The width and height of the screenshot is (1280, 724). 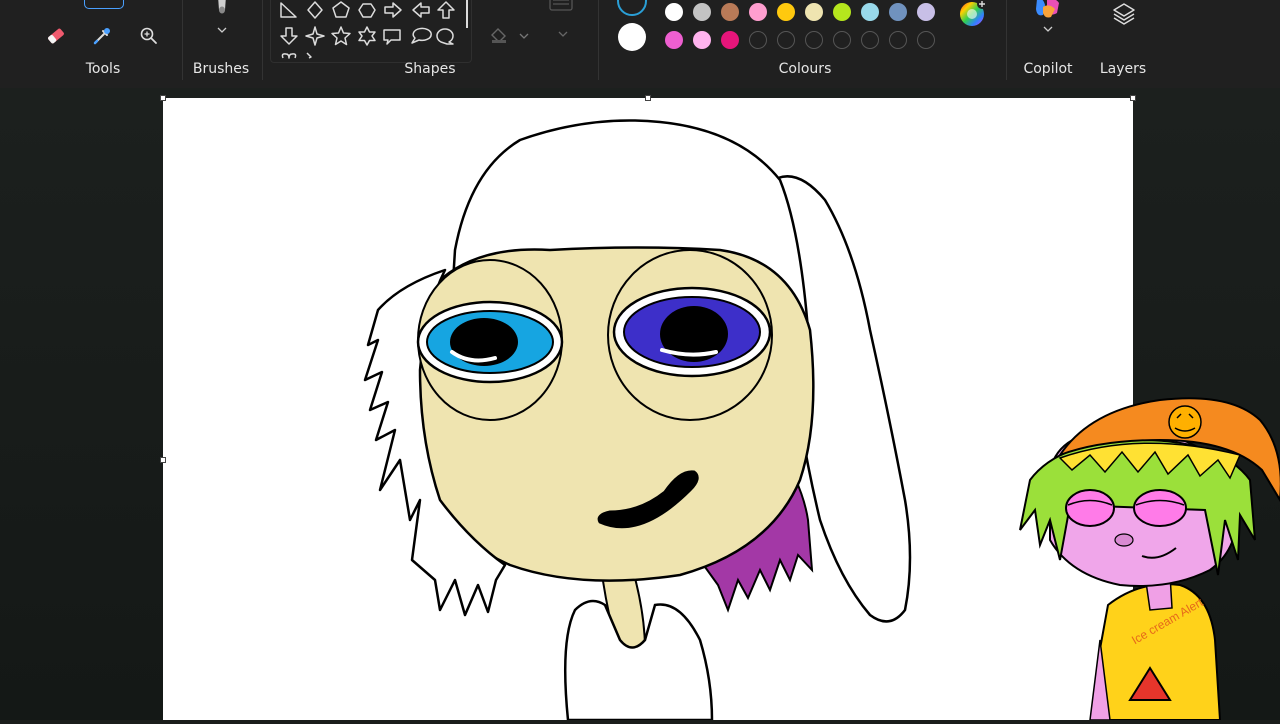 What do you see at coordinates (1090, 508) in the screenshot?
I see `avatar-left-eye` at bounding box center [1090, 508].